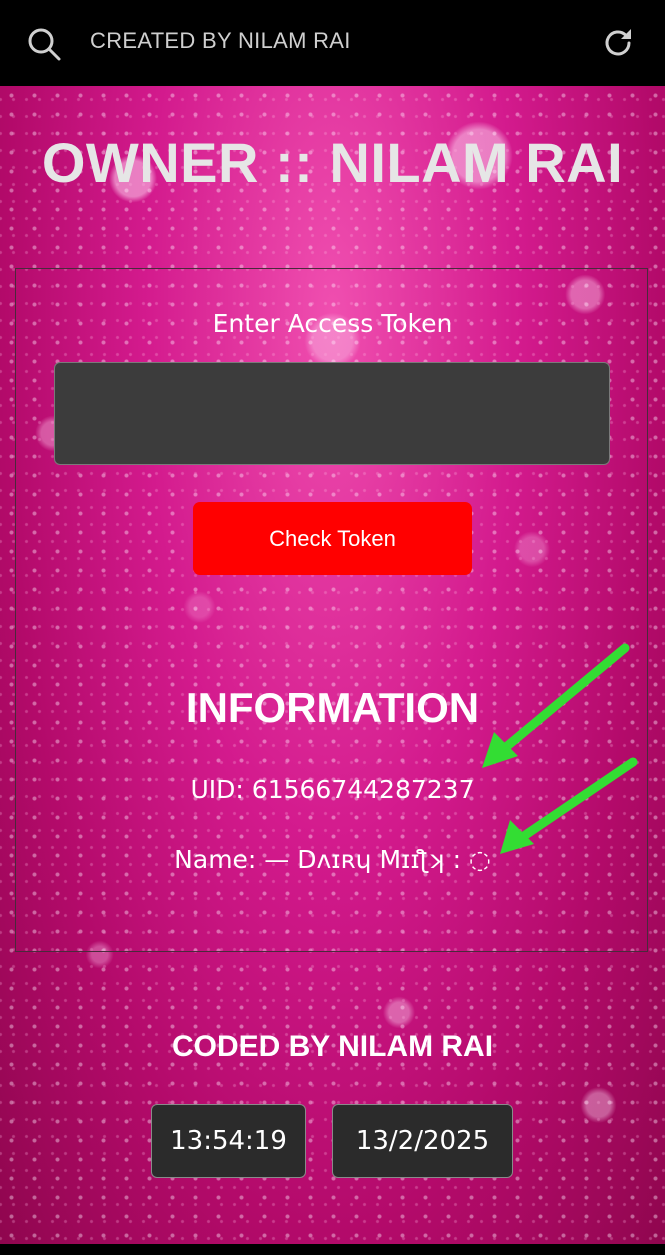 This screenshot has width=665, height=1255. Describe the element at coordinates (220, 40) in the screenshot. I see `top-bar-title: CREATED BY NILAM RAI` at that location.